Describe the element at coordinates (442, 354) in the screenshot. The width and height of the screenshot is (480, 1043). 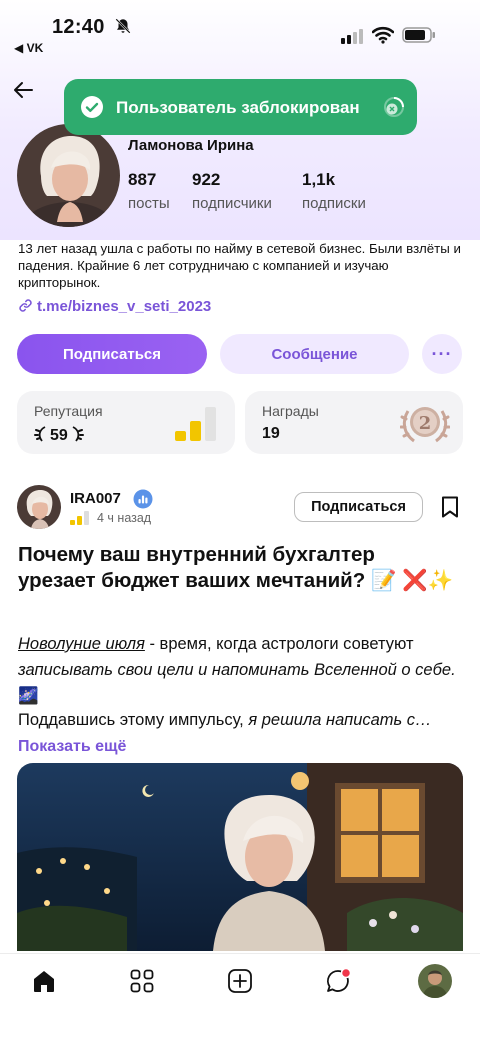
I see `more-button: ···` at that location.